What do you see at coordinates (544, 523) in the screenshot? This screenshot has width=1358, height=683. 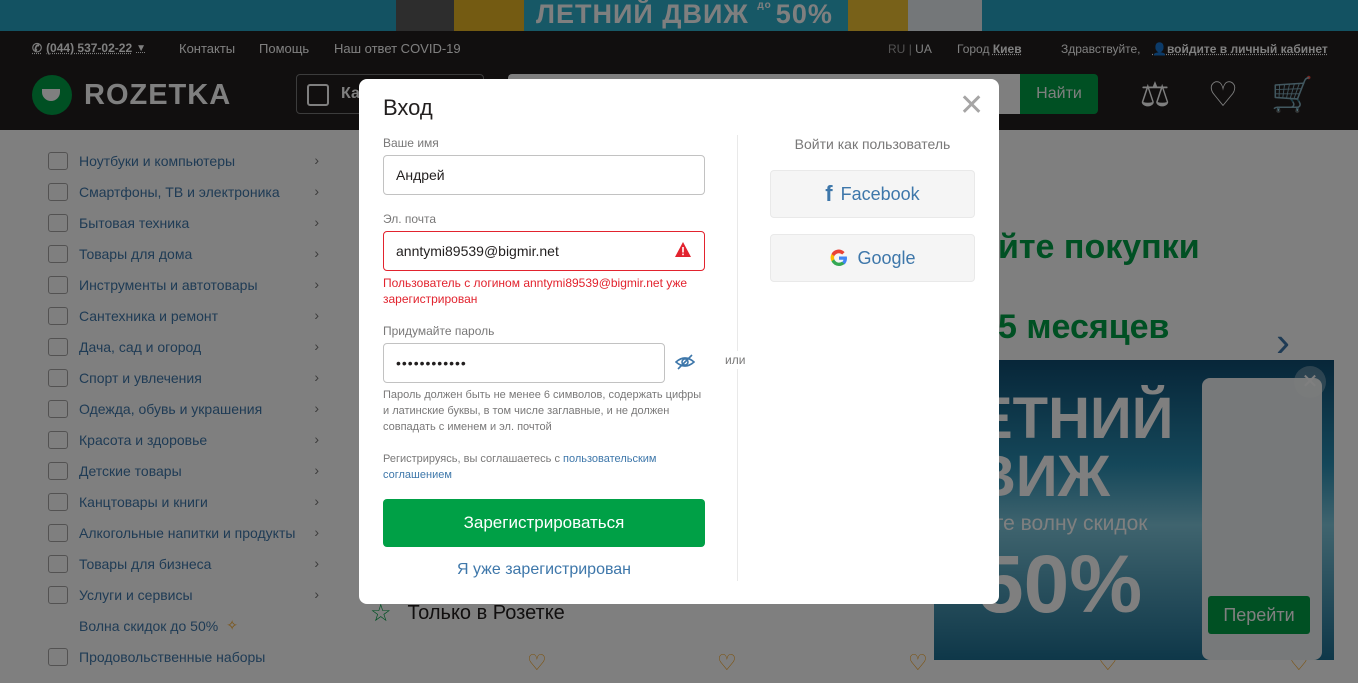 I see `register-button: Зарегистрироваться` at bounding box center [544, 523].